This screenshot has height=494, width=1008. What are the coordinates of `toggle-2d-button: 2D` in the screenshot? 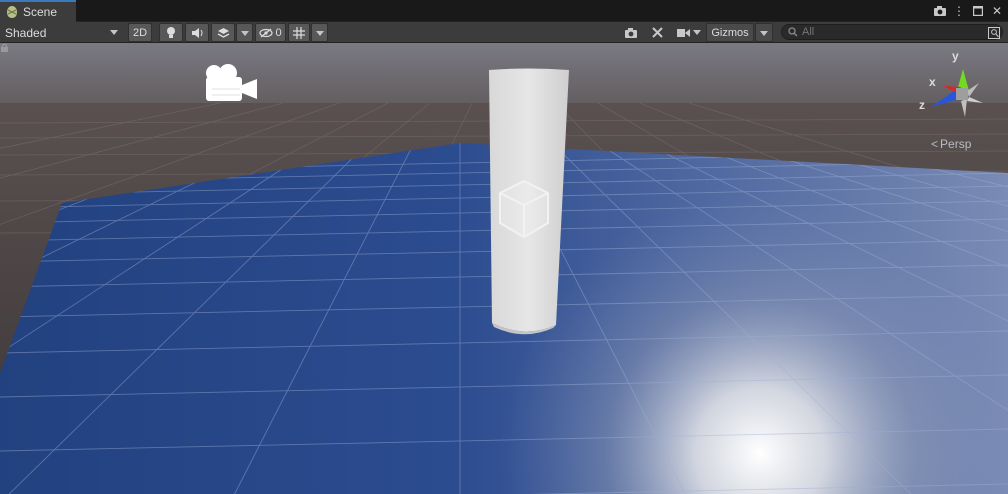 It's located at (140, 32).